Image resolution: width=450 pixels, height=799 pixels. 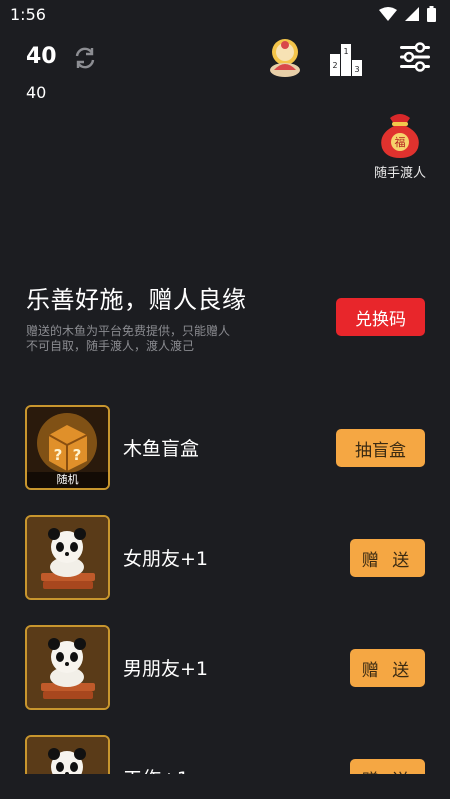 What do you see at coordinates (225, 445) in the screenshot?
I see `list-item: ? ? 随机 木鱼盲盒 抽盲盒` at bounding box center [225, 445].